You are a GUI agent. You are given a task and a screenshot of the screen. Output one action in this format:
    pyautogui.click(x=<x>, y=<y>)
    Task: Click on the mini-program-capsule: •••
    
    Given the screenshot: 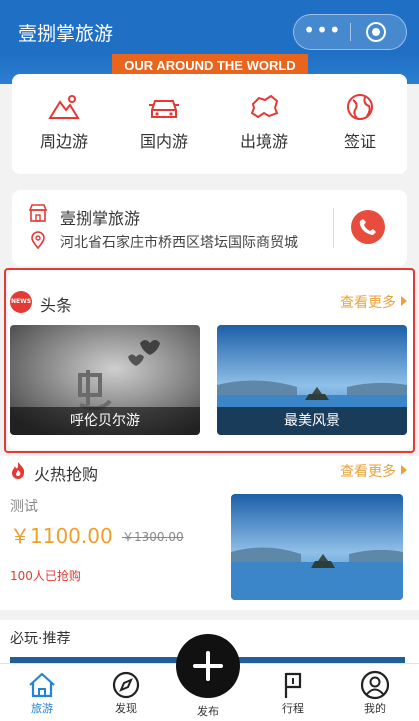 What is the action you would take?
    pyautogui.click(x=350, y=32)
    